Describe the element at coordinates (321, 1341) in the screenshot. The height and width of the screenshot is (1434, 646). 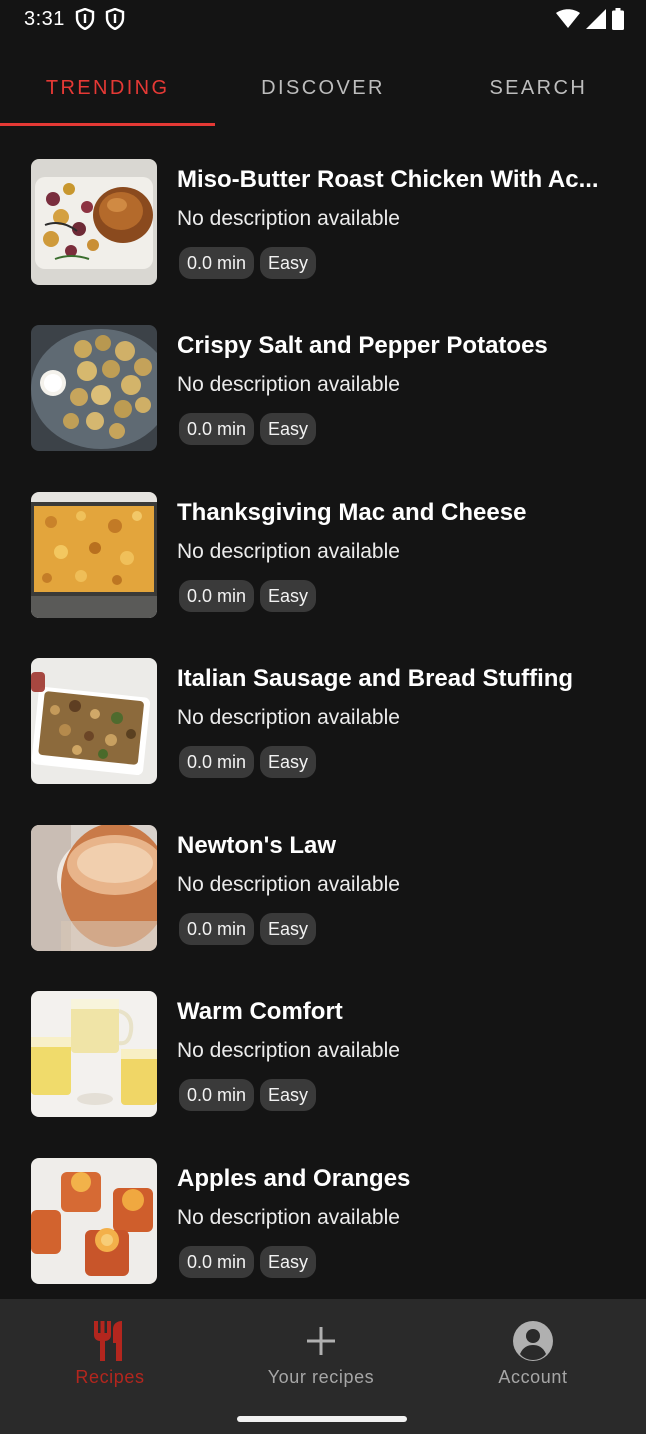
I see `plus-icon` at that location.